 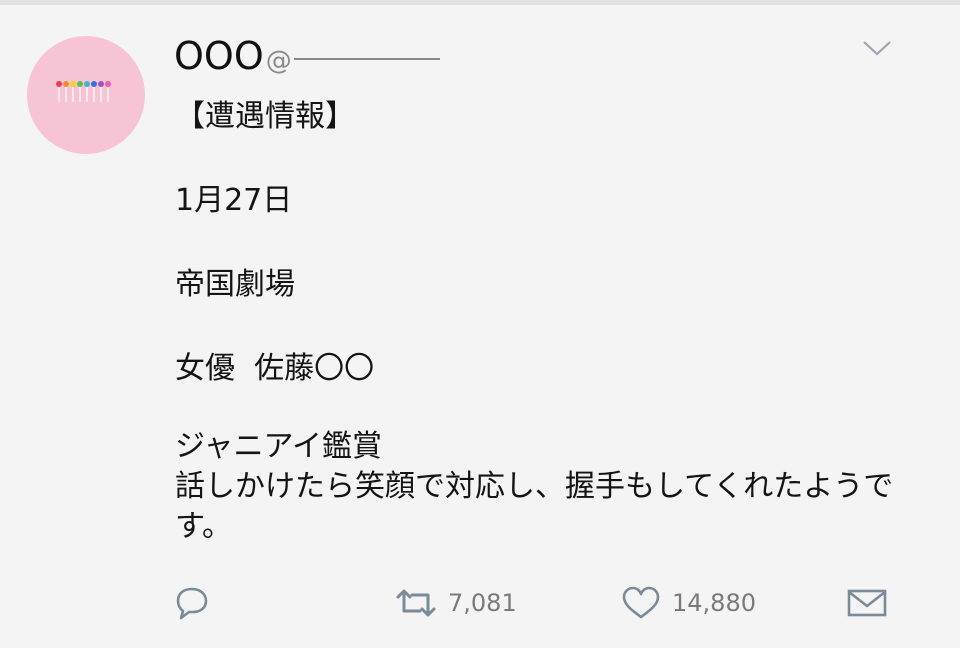 I want to click on direct-message-button, so click(x=867, y=603).